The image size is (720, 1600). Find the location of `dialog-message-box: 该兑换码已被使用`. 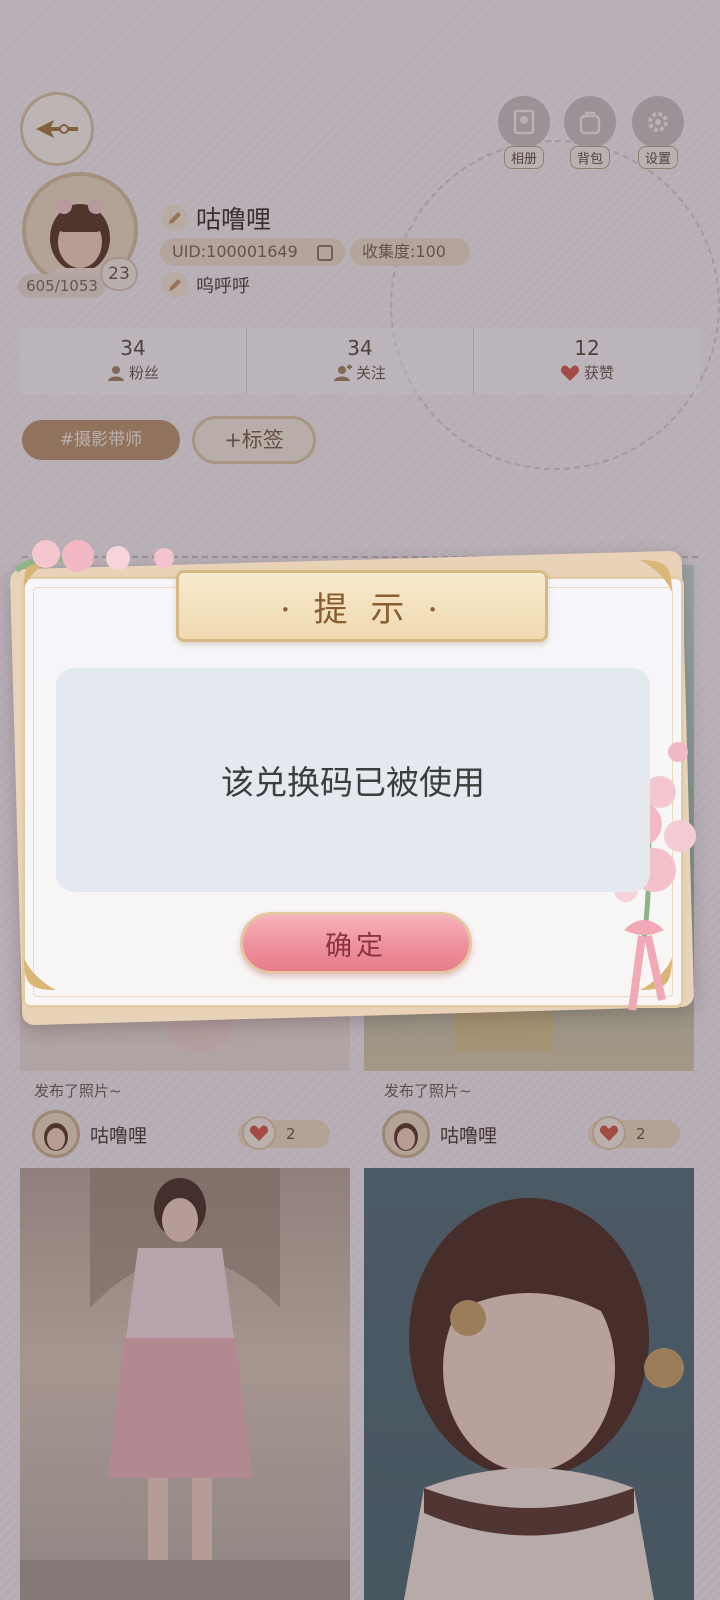

dialog-message-box: 该兑换码已被使用 is located at coordinates (353, 780).